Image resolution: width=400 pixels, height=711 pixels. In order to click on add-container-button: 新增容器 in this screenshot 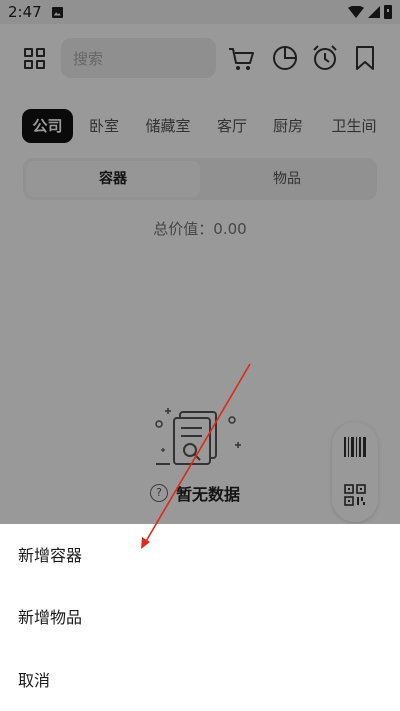, I will do `click(198, 556)`.